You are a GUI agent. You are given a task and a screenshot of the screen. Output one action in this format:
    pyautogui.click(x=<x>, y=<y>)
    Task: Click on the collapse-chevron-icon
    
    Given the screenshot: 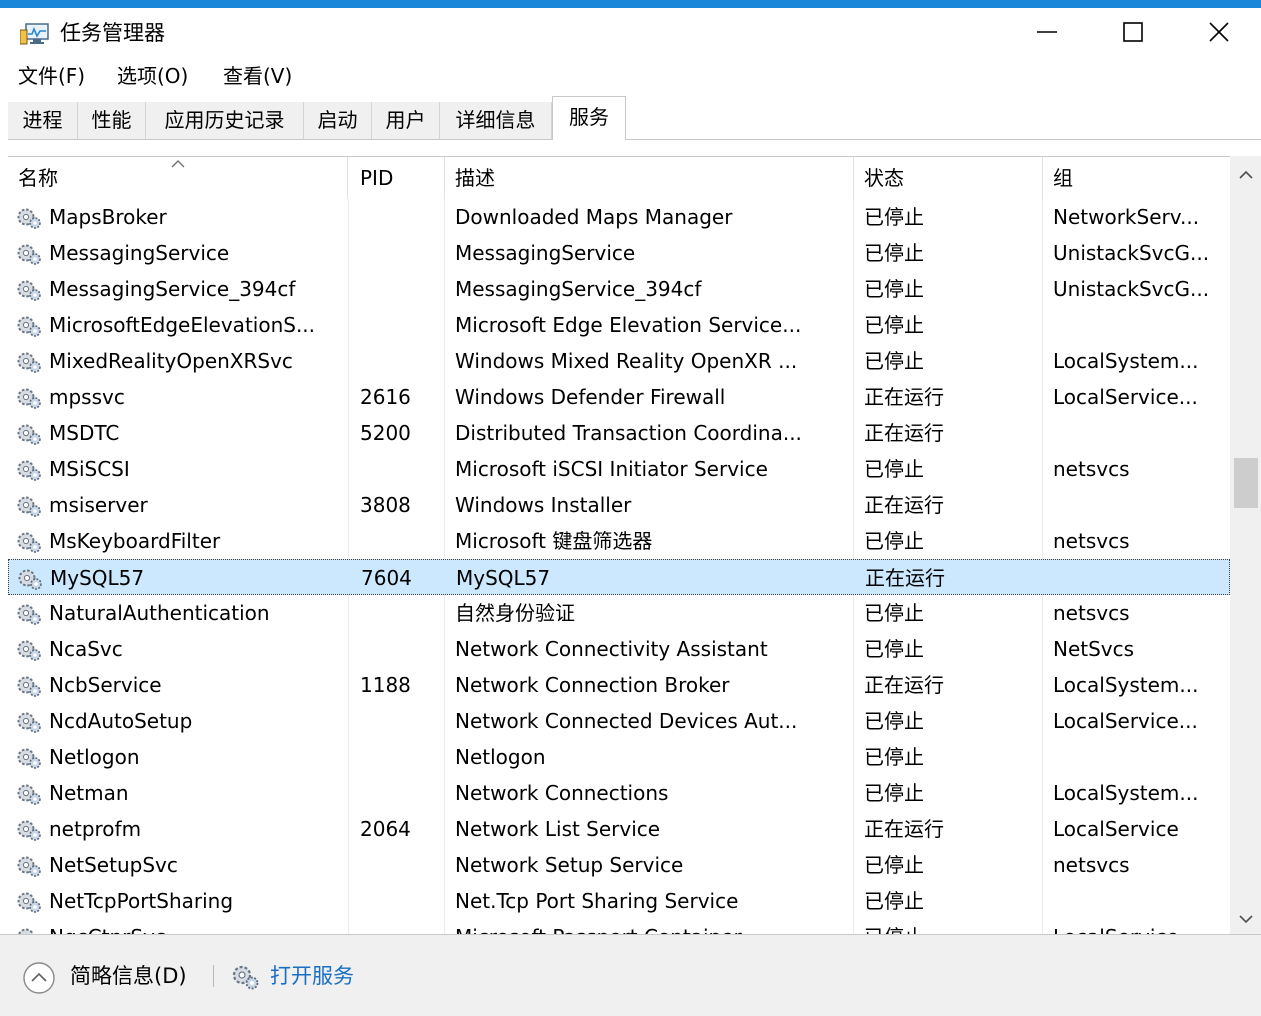 What is the action you would take?
    pyautogui.click(x=39, y=978)
    